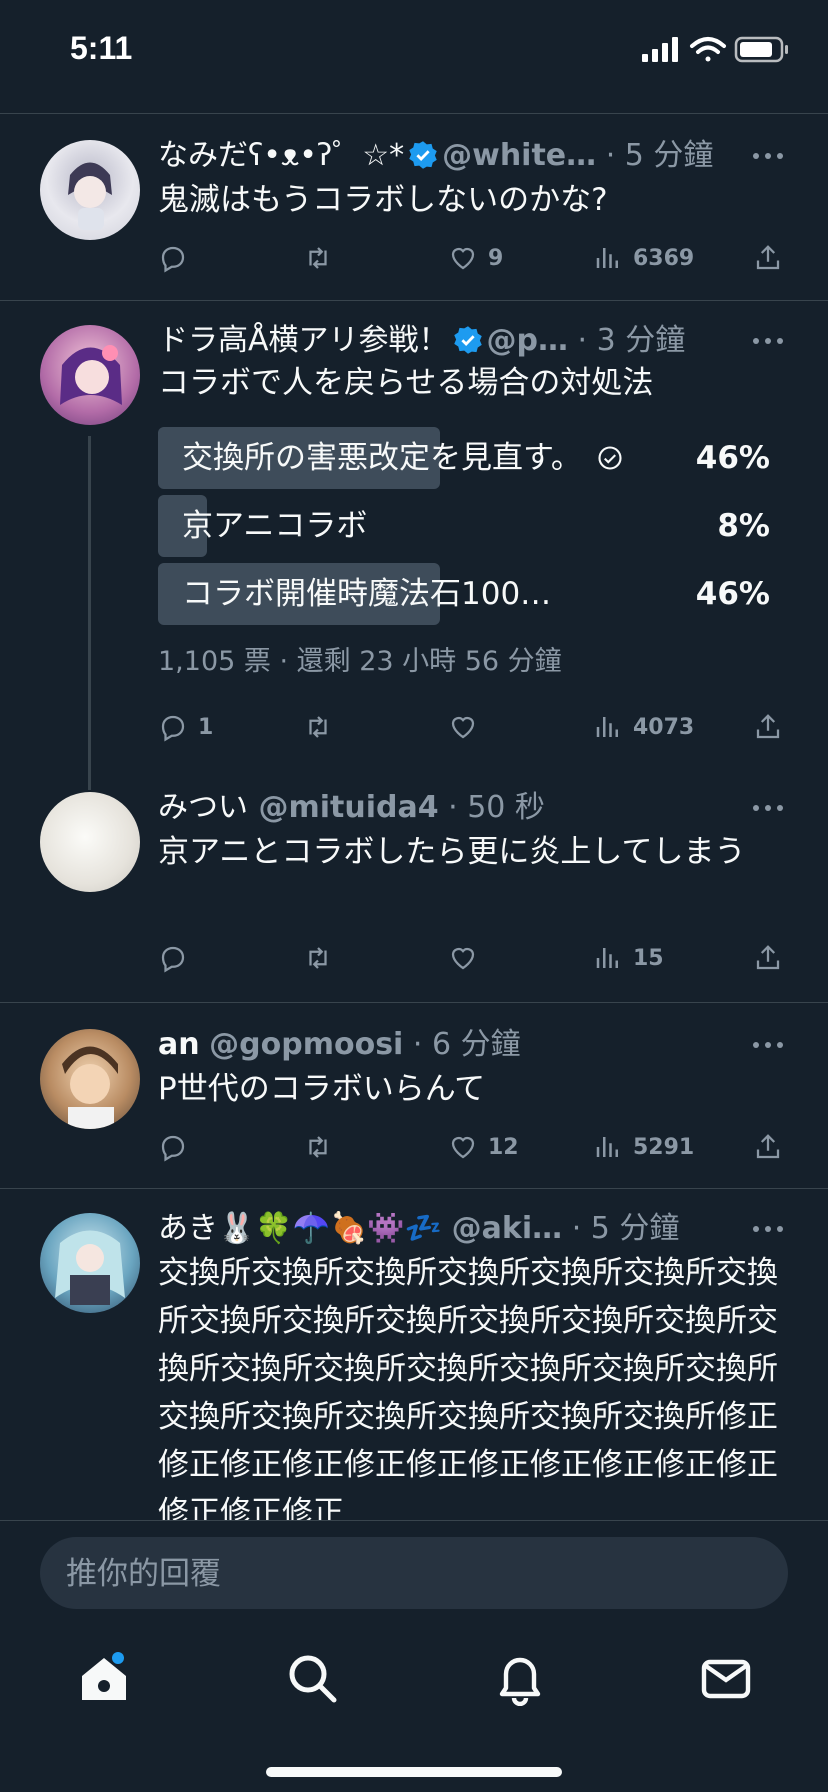 The height and width of the screenshot is (1792, 828). What do you see at coordinates (203, 807) in the screenshot?
I see `display-name: みつい` at bounding box center [203, 807].